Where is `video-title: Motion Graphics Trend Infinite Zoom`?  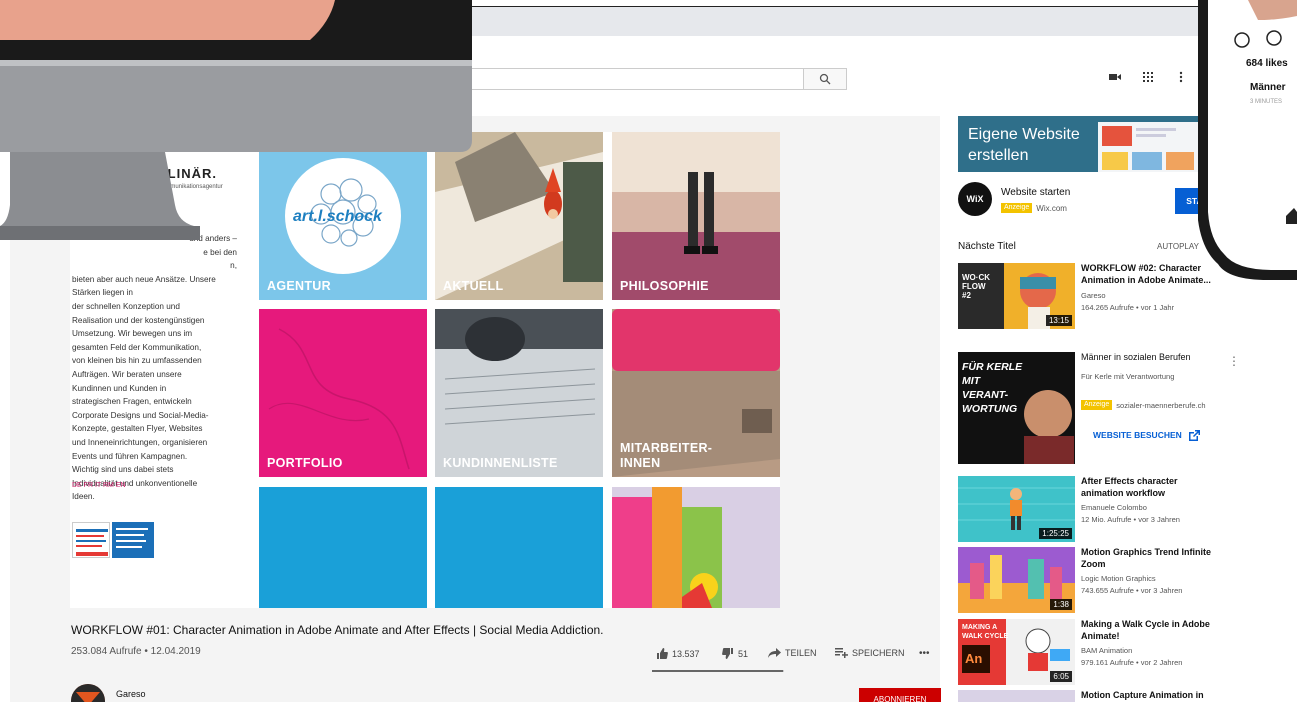 video-title: Motion Graphics Trend Infinite Zoom is located at coordinates (1151, 558).